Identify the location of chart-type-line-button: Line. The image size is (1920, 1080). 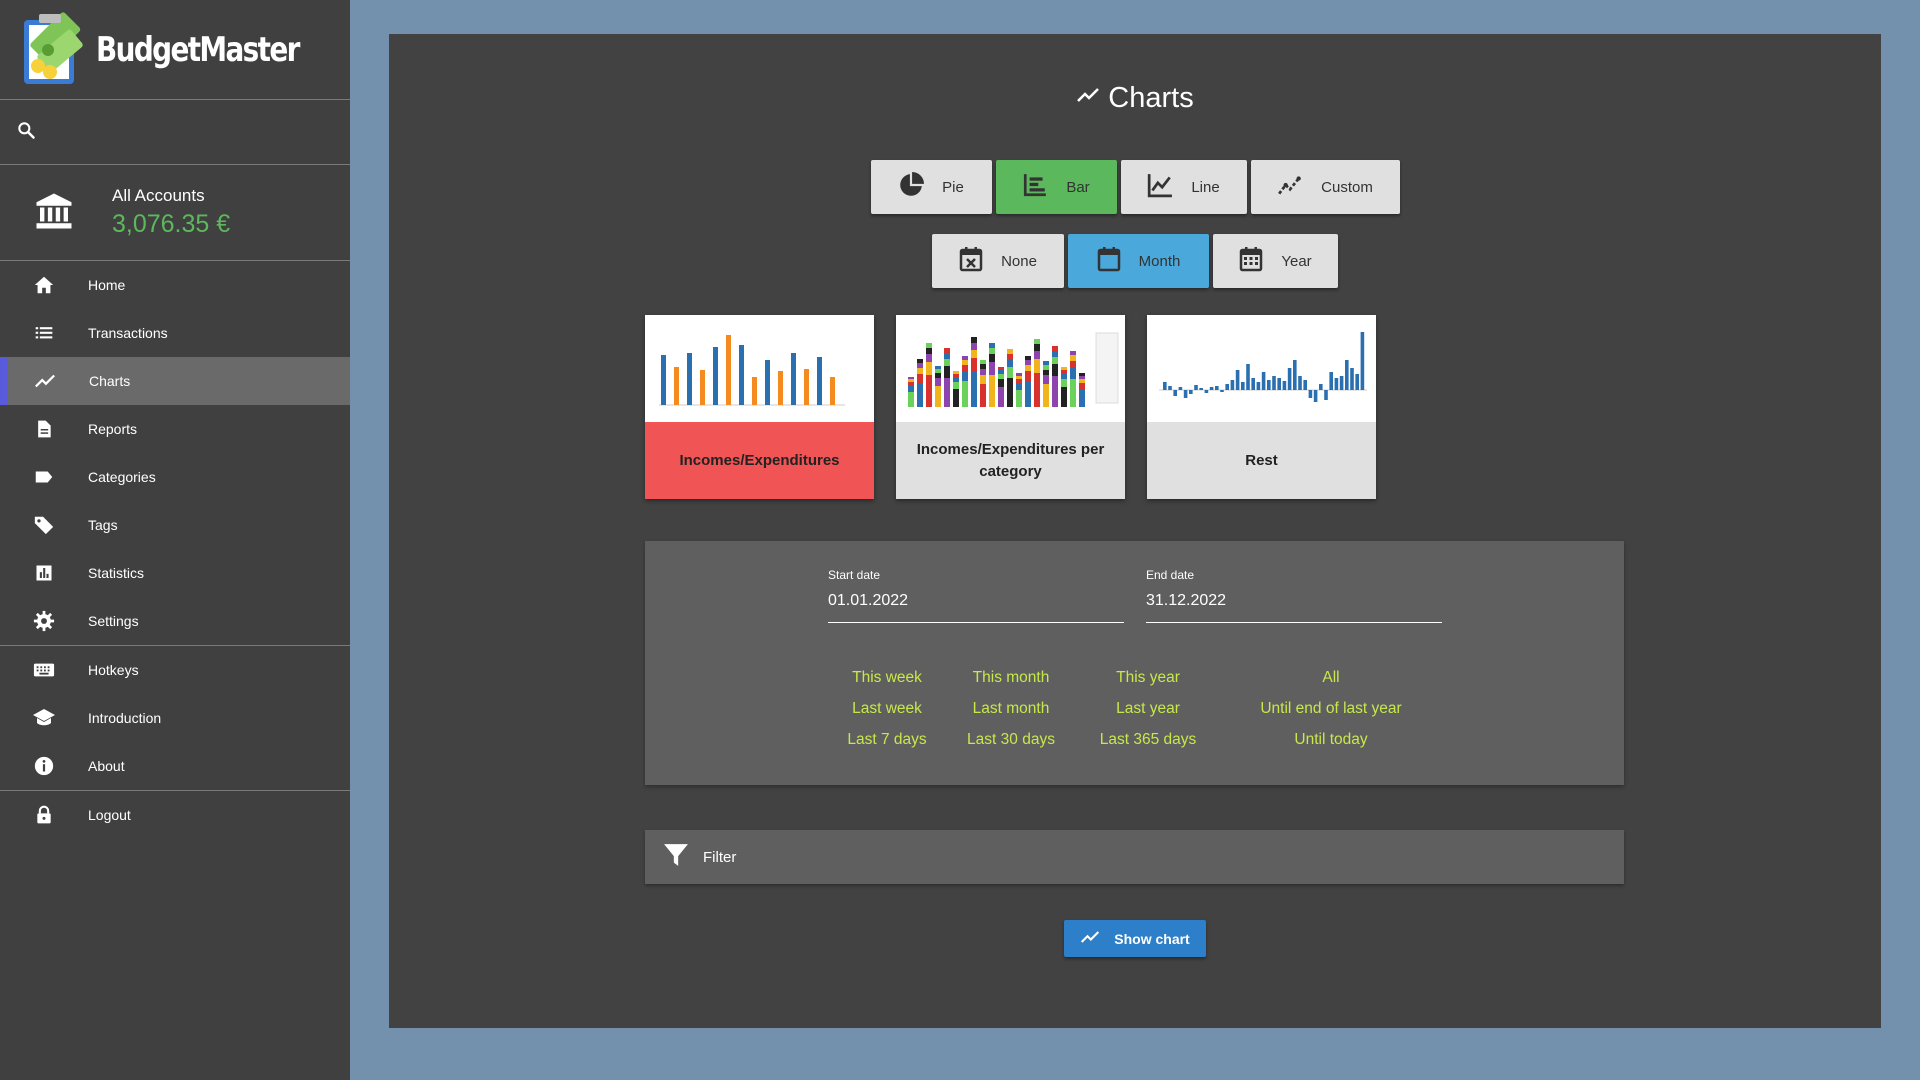
(1183, 187).